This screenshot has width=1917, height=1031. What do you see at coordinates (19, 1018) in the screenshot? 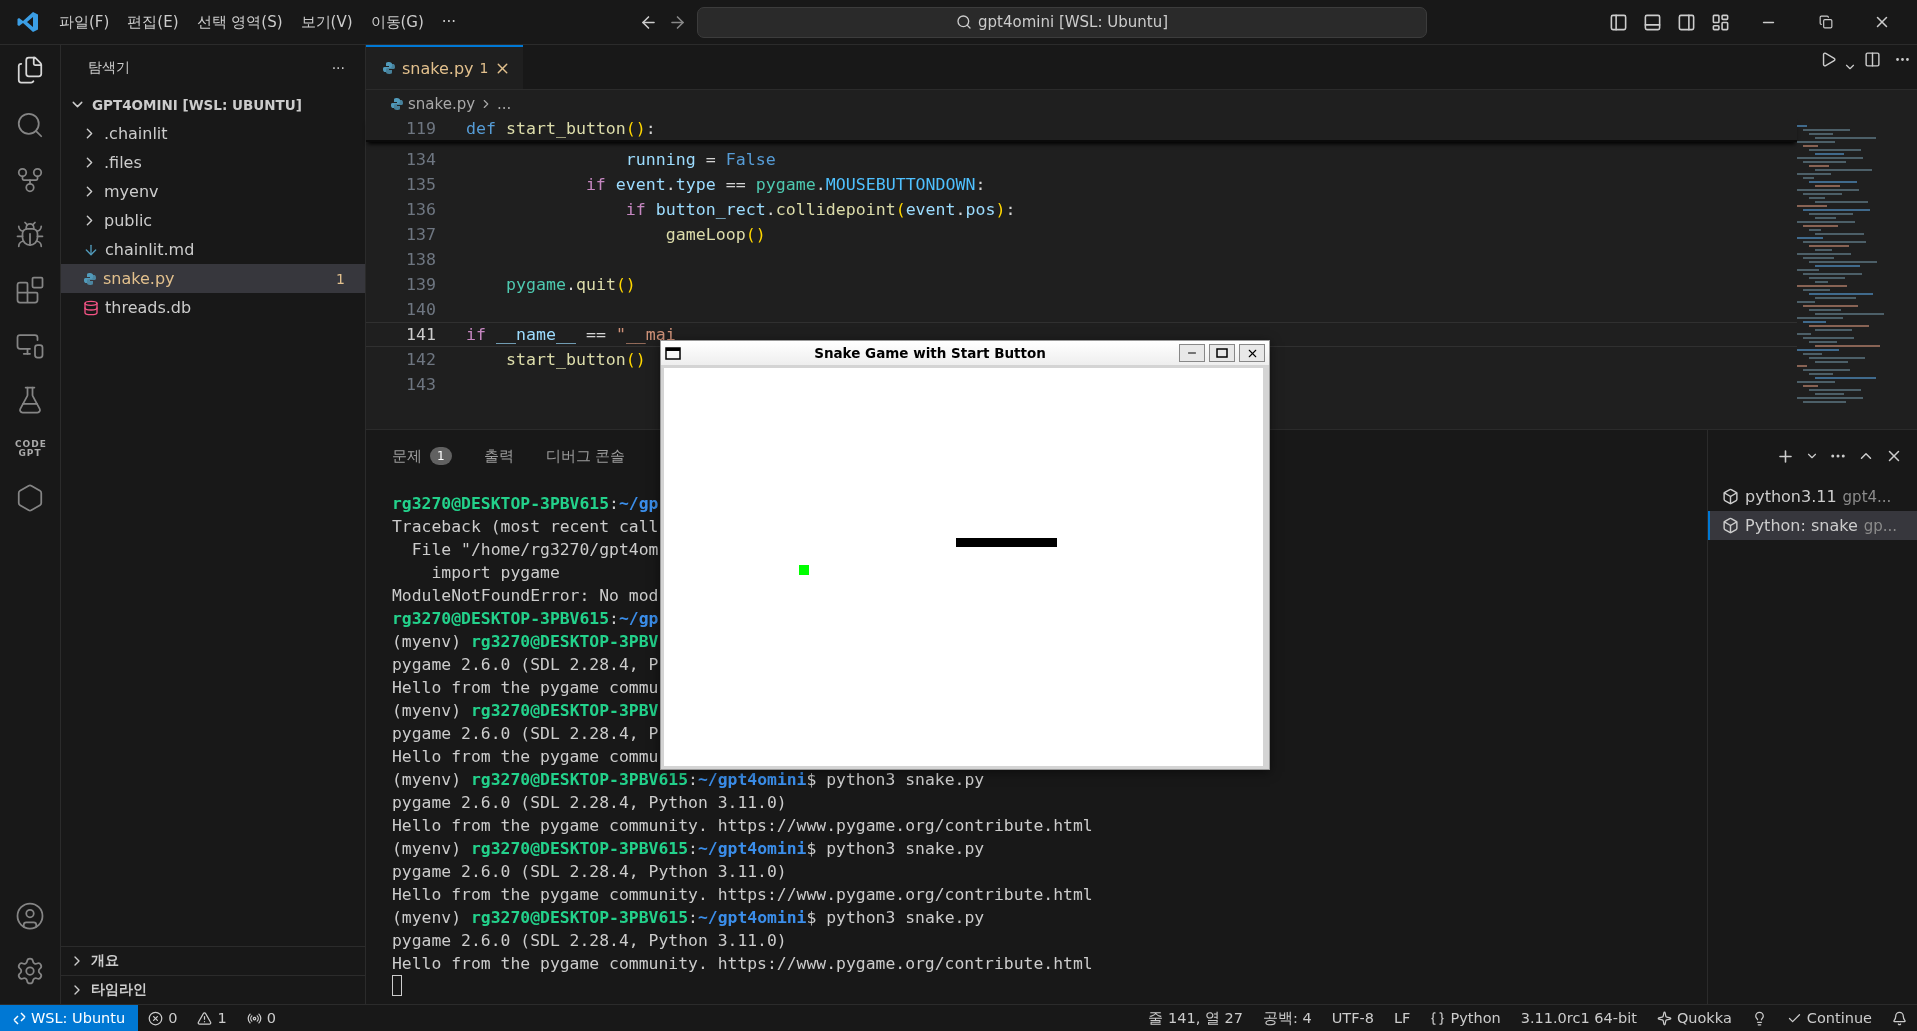
I see `remote-icon` at bounding box center [19, 1018].